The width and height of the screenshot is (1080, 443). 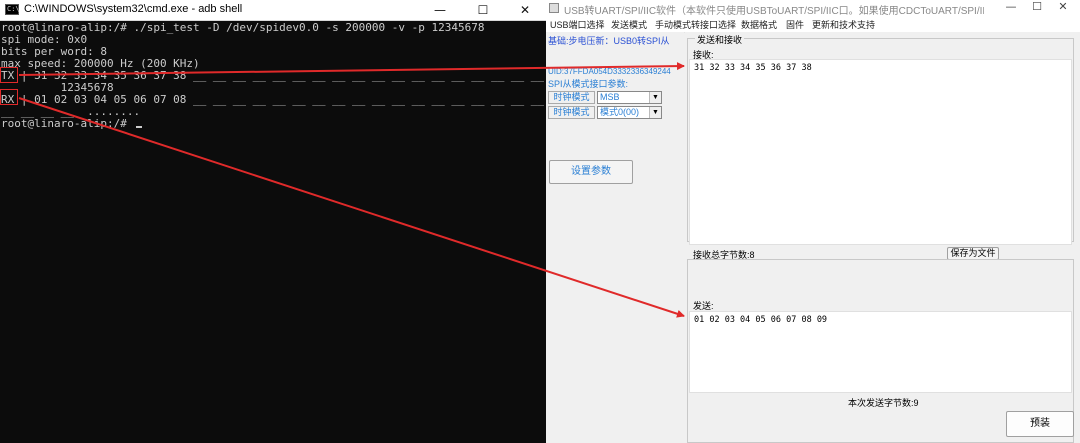 What do you see at coordinates (9, 75) in the screenshot?
I see `tx-highlight-box` at bounding box center [9, 75].